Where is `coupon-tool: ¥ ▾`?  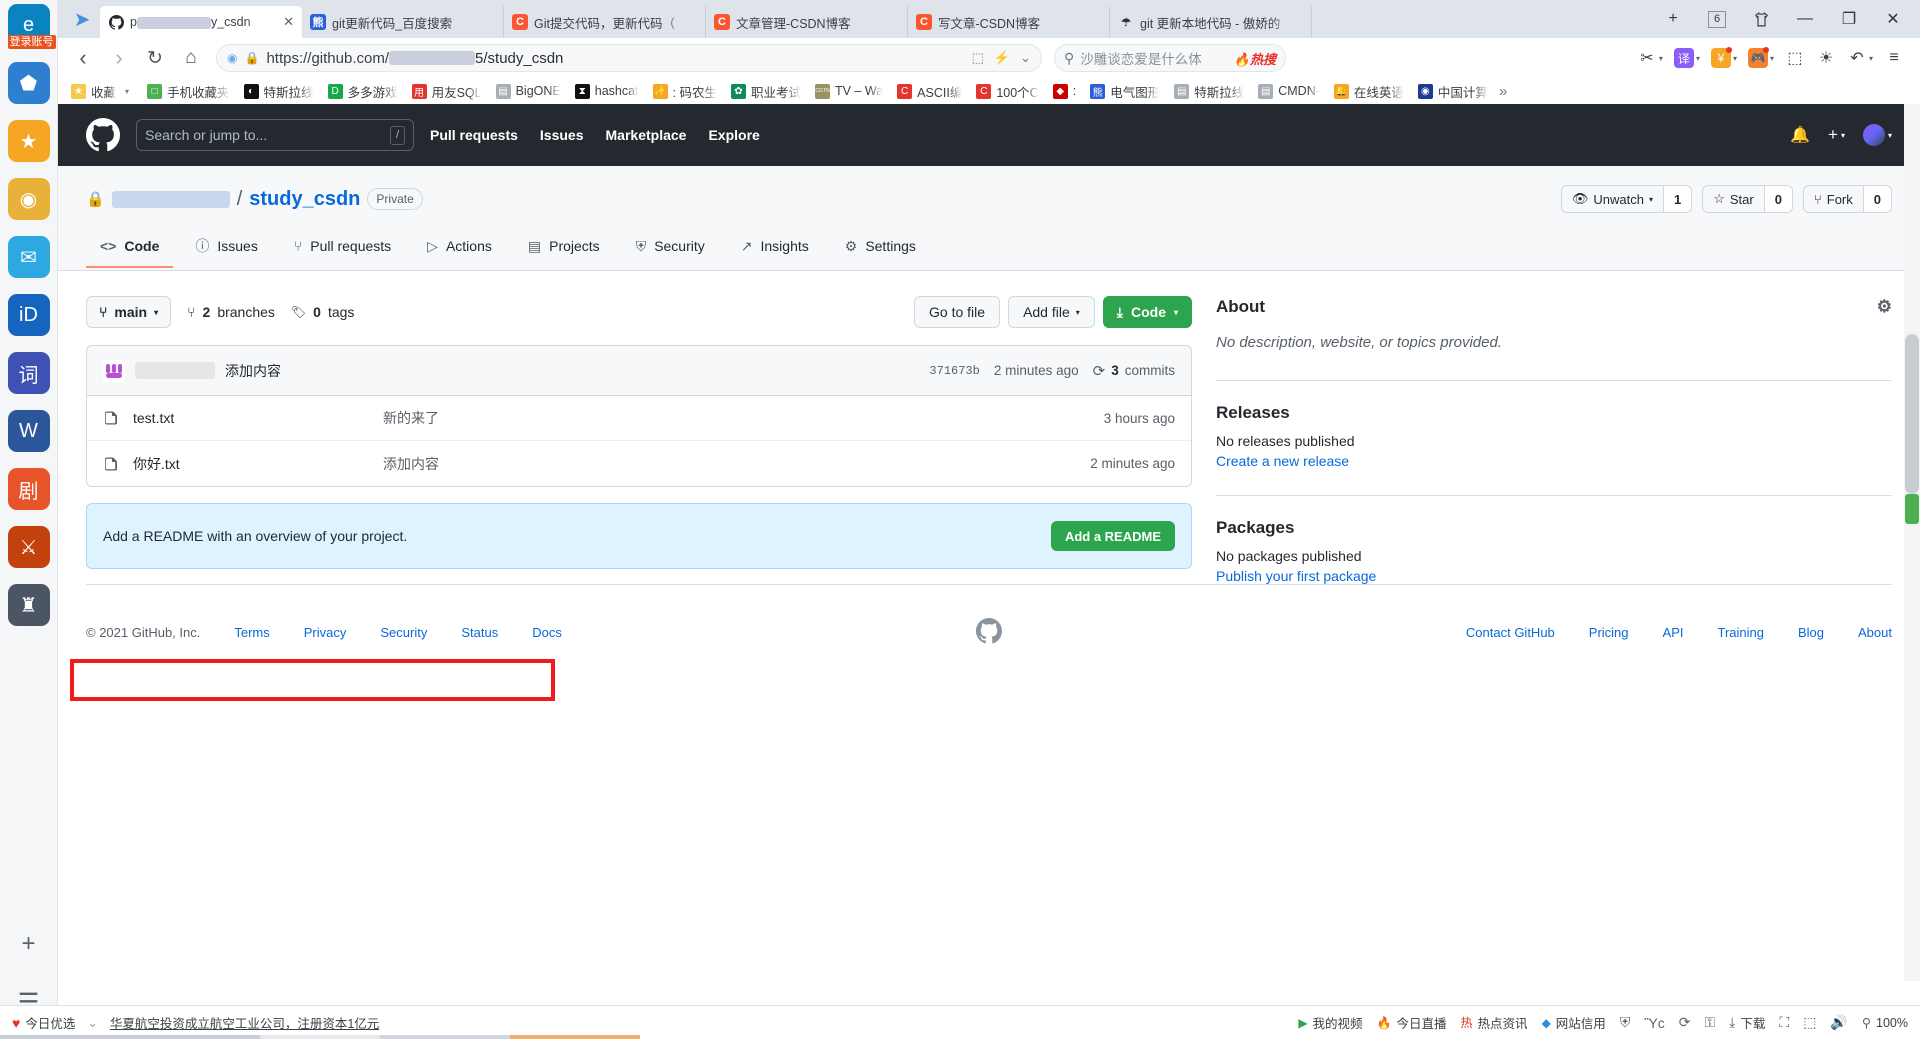
coupon-tool: ¥ ▾ is located at coordinates (1724, 58).